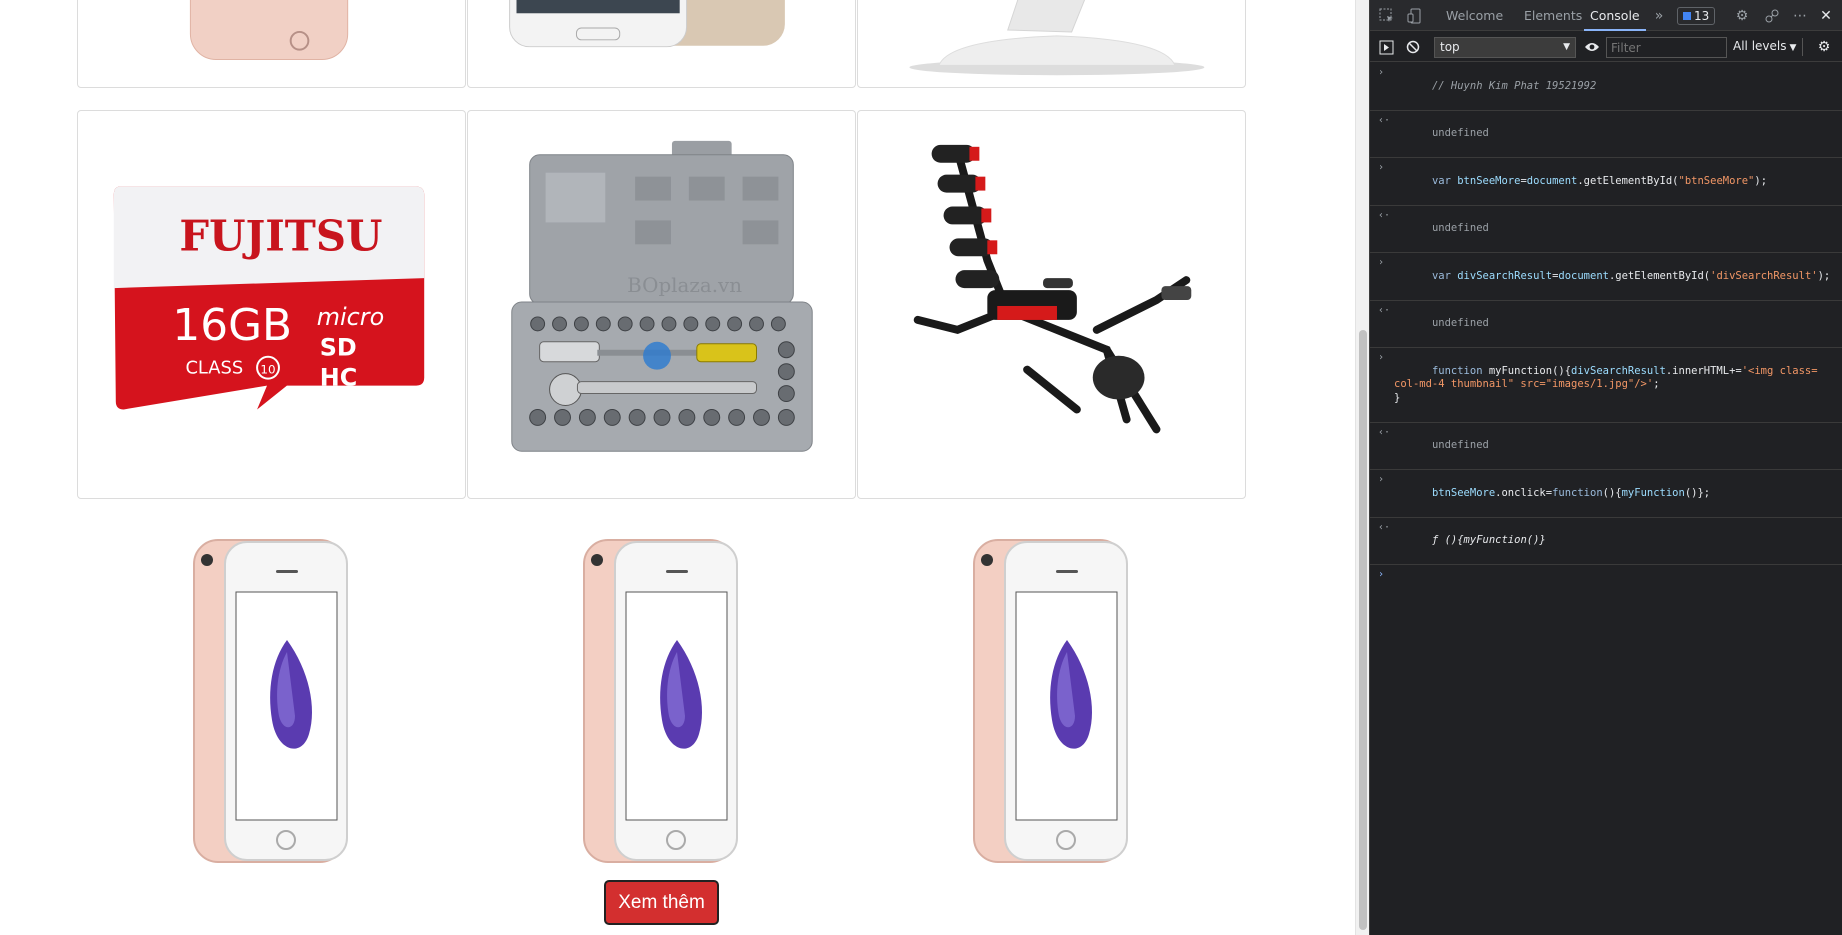  Describe the element at coordinates (1051, 44) in the screenshot. I see `product-thumbnail-stand-top` at that location.